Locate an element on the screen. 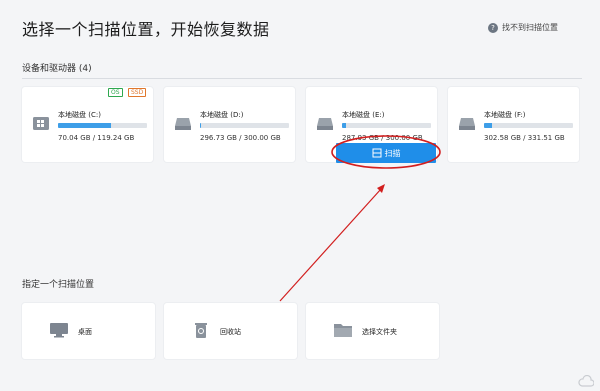  drive-card-c: OS SSD 本地磁盘 (C:) 70.04 GB / 119.24 GB is located at coordinates (87, 124).